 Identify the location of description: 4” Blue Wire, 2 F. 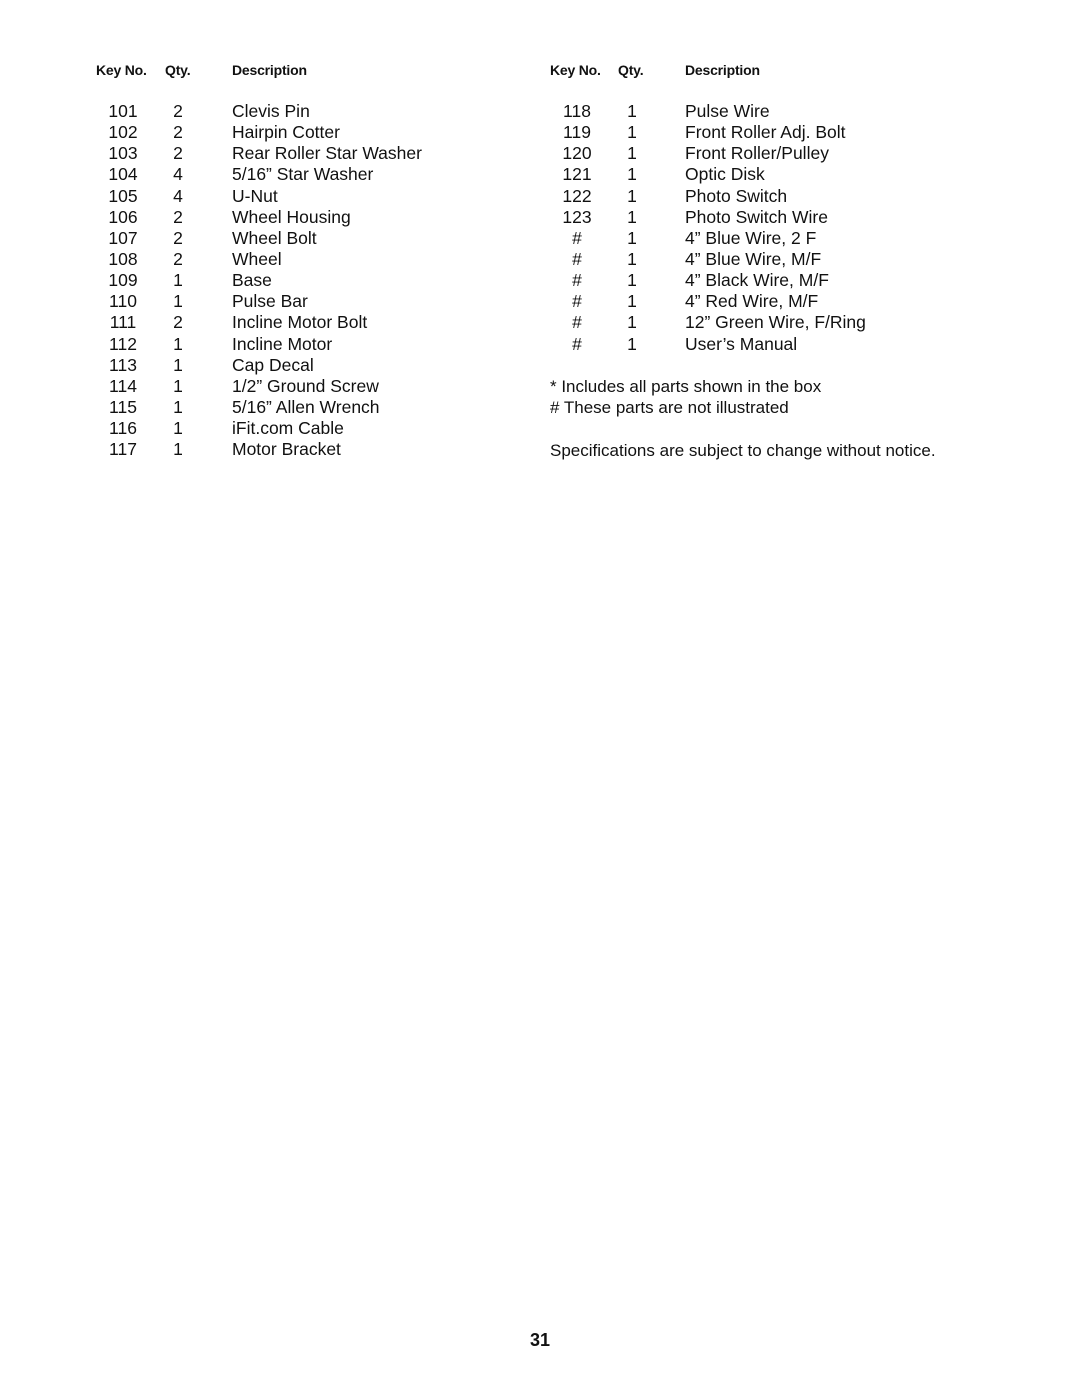
(751, 237).